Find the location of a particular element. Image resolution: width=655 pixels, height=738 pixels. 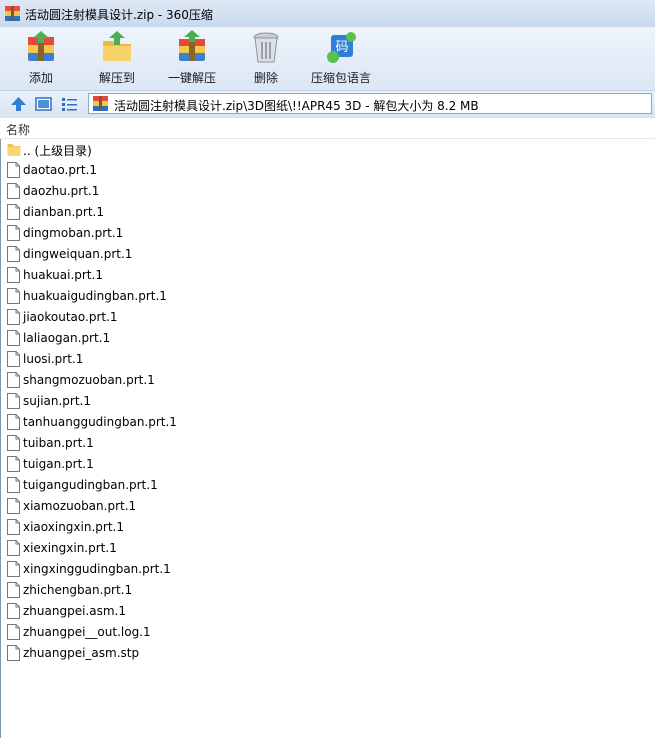

list-item: tuiban.prt.1 is located at coordinates (327, 443).